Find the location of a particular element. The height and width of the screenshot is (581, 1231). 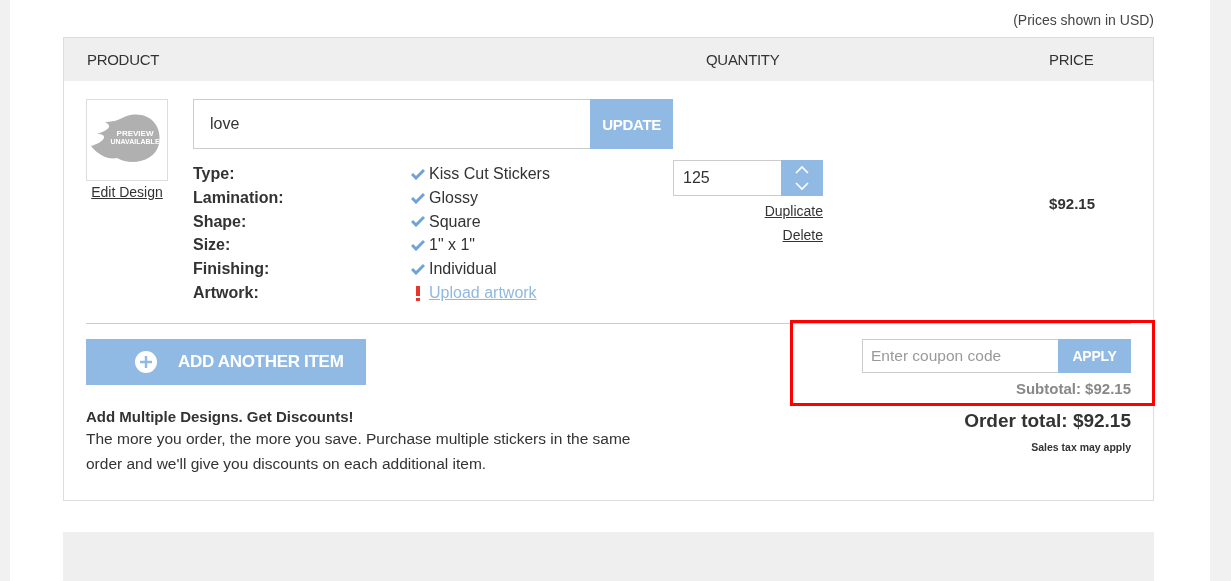

quantity-stepper is located at coordinates (802, 178).